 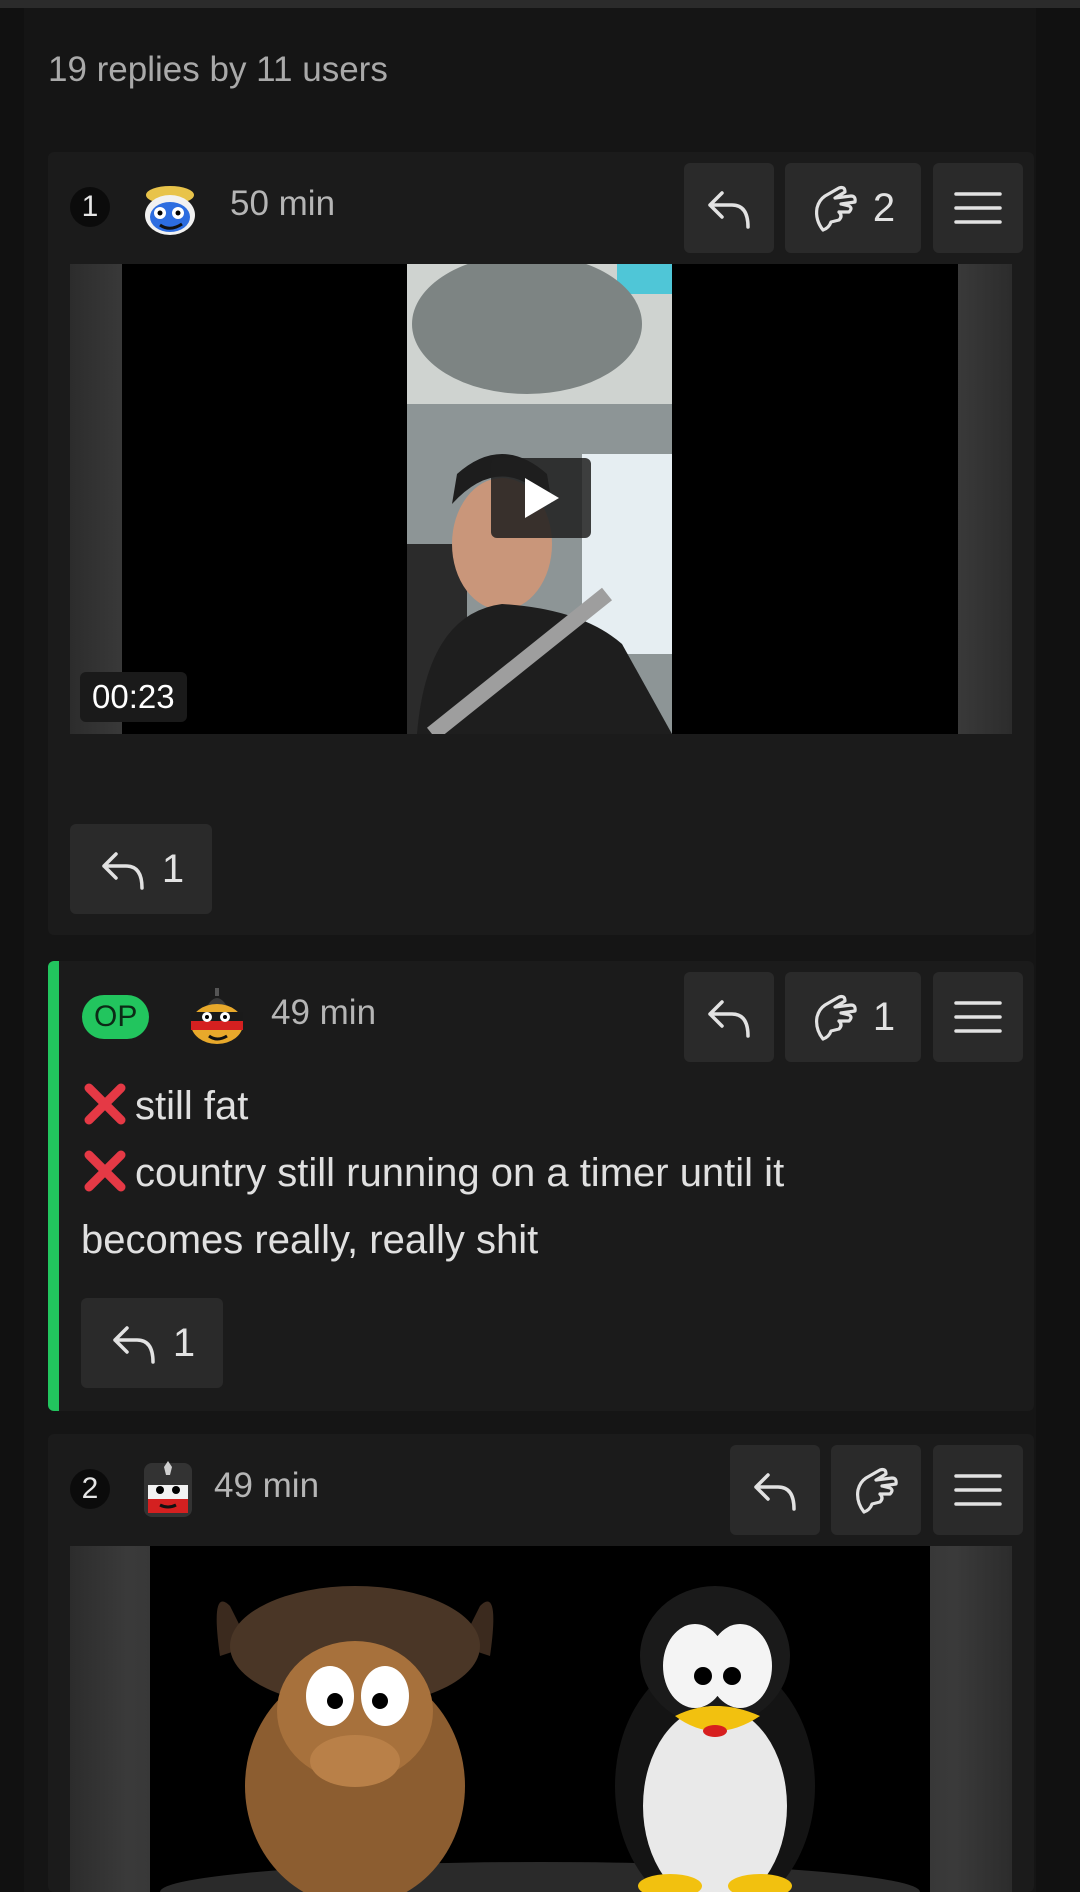 I want to click on play-icon, so click(x=542, y=498).